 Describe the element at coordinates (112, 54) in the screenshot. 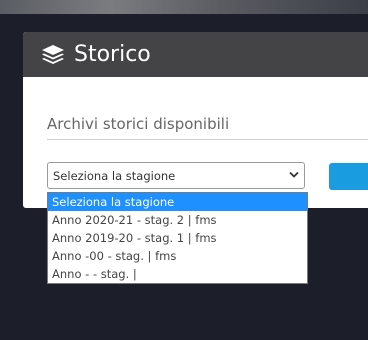

I see `page-title: Storico` at that location.